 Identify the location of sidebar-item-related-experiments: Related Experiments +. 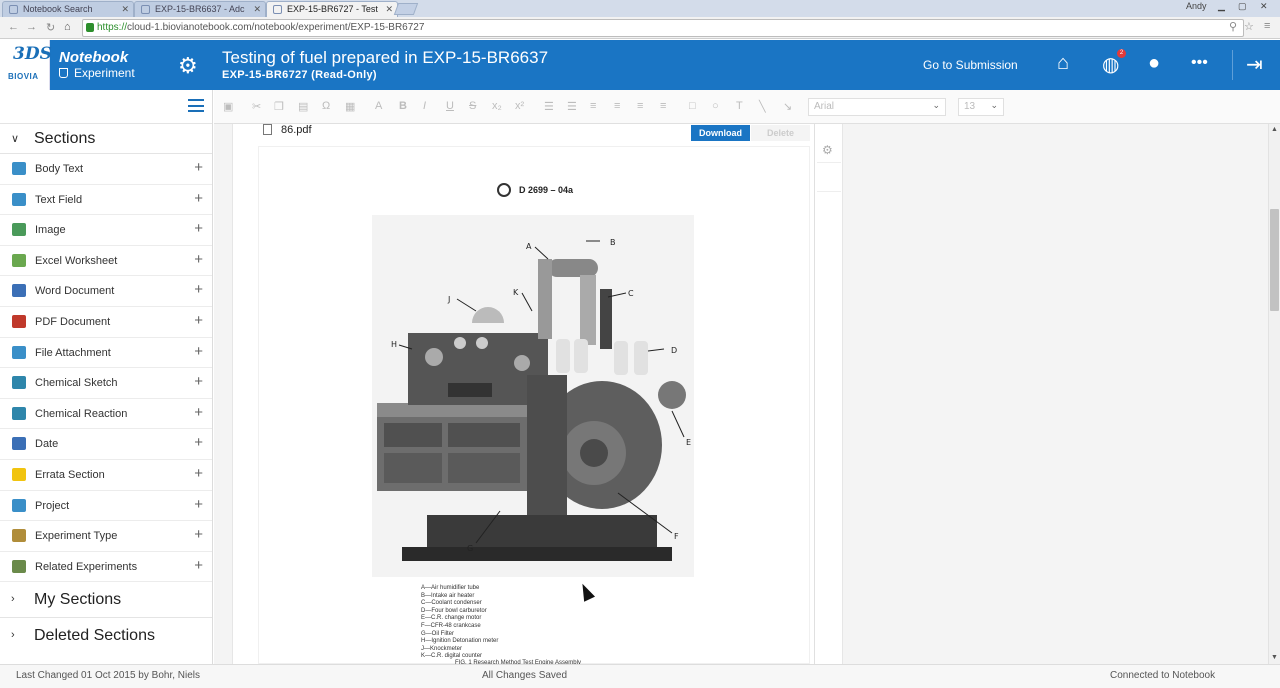
(106, 567).